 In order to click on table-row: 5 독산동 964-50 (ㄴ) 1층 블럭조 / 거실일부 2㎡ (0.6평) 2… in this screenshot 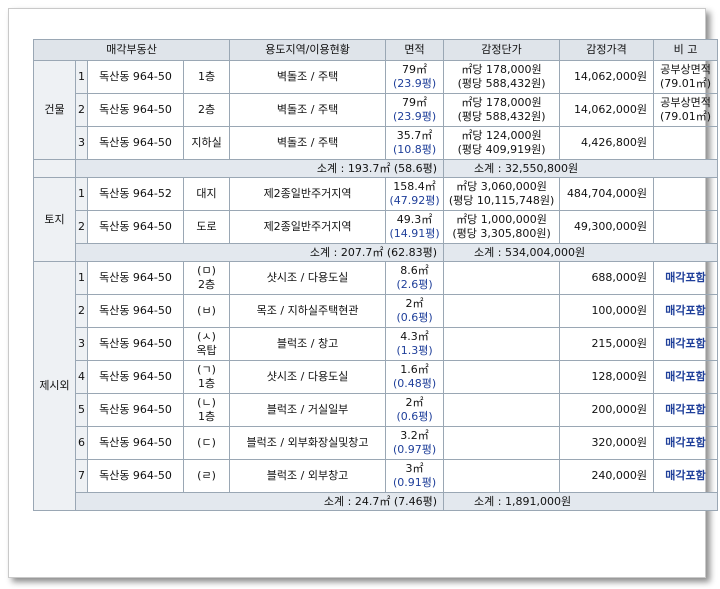, I will do `click(376, 410)`.